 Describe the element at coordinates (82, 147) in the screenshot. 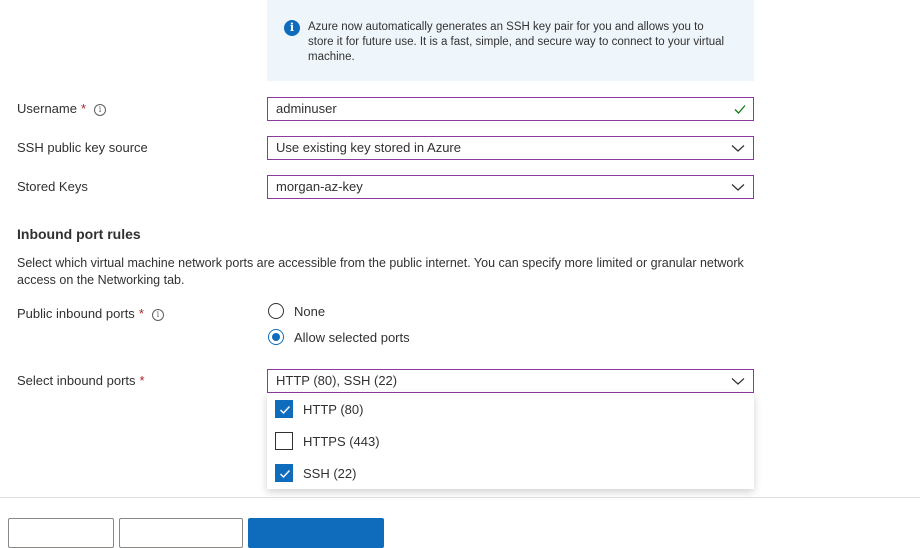

I see `ssh-source-label: SSH public key source` at that location.